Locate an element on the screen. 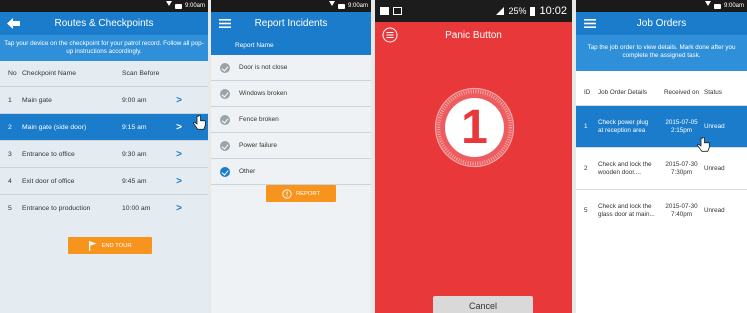 This screenshot has width=747, height=313. list-header: Report Name is located at coordinates (291, 45).